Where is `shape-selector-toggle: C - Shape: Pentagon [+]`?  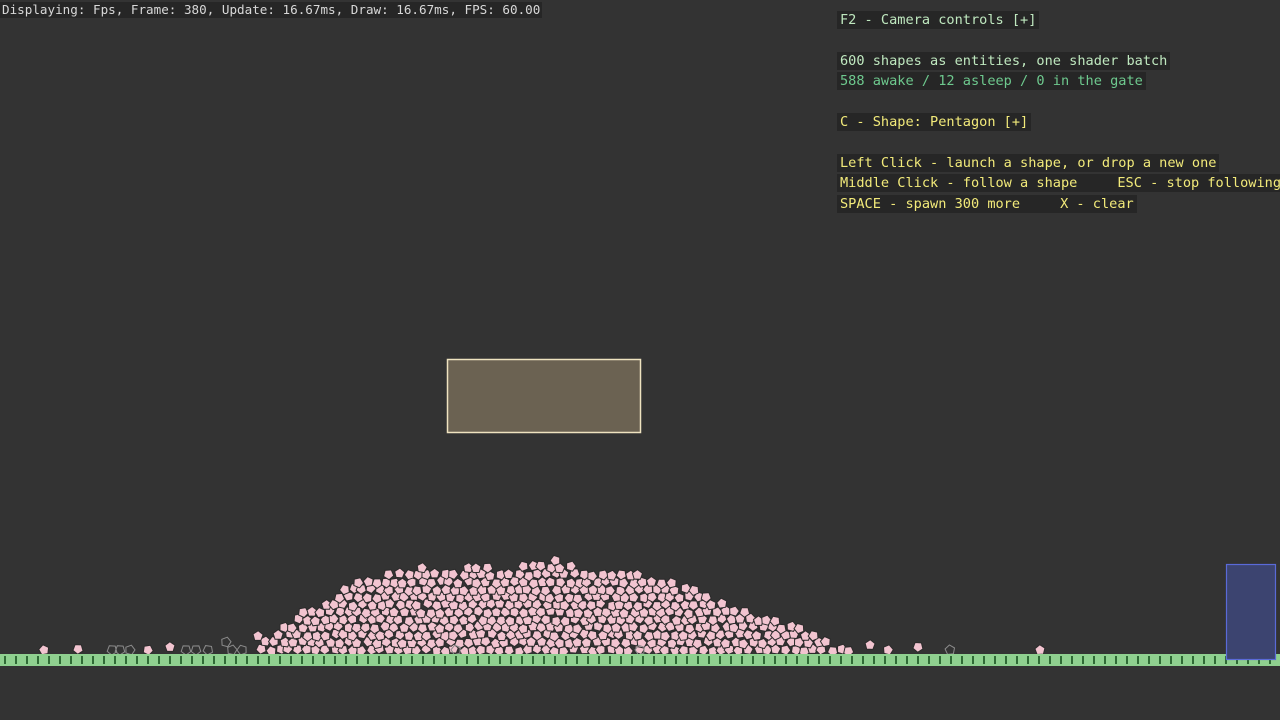
shape-selector-toggle: C - Shape: Pentagon [+] is located at coordinates (934, 122).